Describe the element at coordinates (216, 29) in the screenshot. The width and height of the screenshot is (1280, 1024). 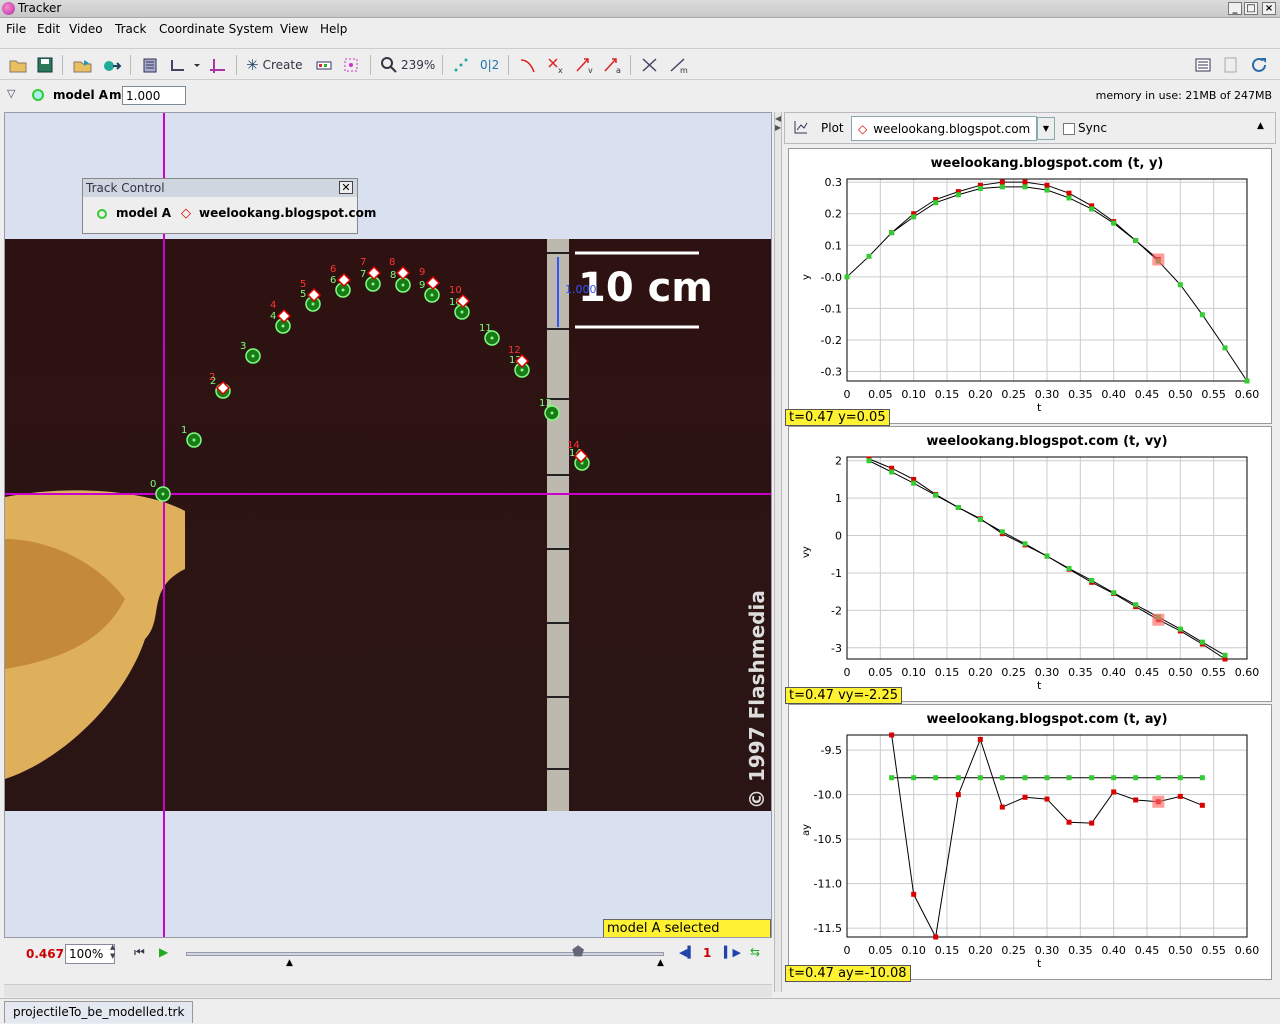
I see `menu-coordinate-system: Coordinate System` at that location.